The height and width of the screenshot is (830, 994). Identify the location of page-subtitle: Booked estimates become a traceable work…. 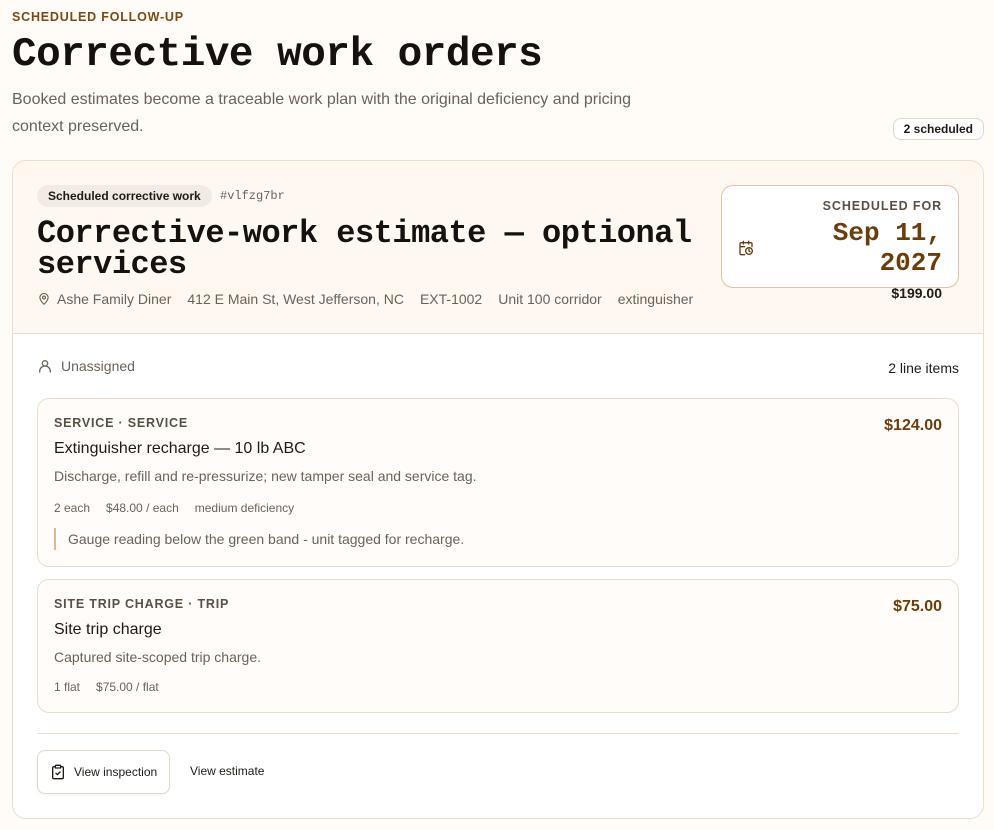
(322, 113).